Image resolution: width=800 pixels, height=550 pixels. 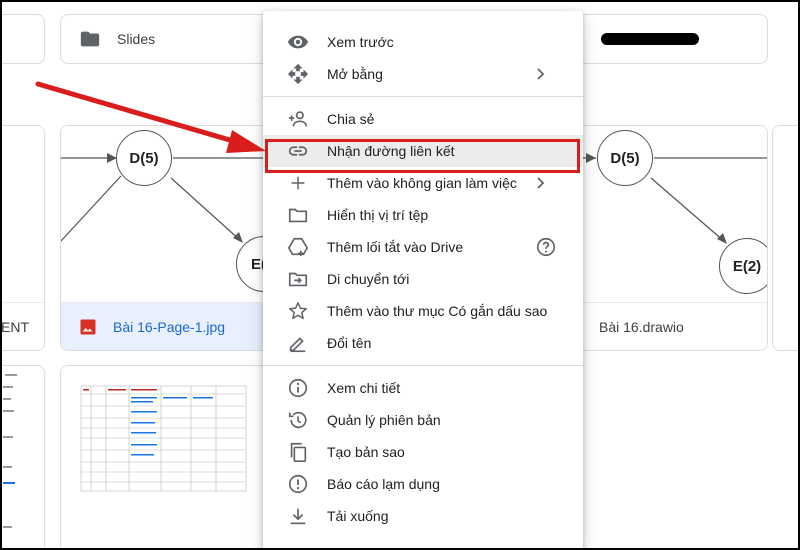 What do you see at coordinates (395, 247) in the screenshot?
I see `menu-item-label: Thêm lối tắt vào Drive` at bounding box center [395, 247].